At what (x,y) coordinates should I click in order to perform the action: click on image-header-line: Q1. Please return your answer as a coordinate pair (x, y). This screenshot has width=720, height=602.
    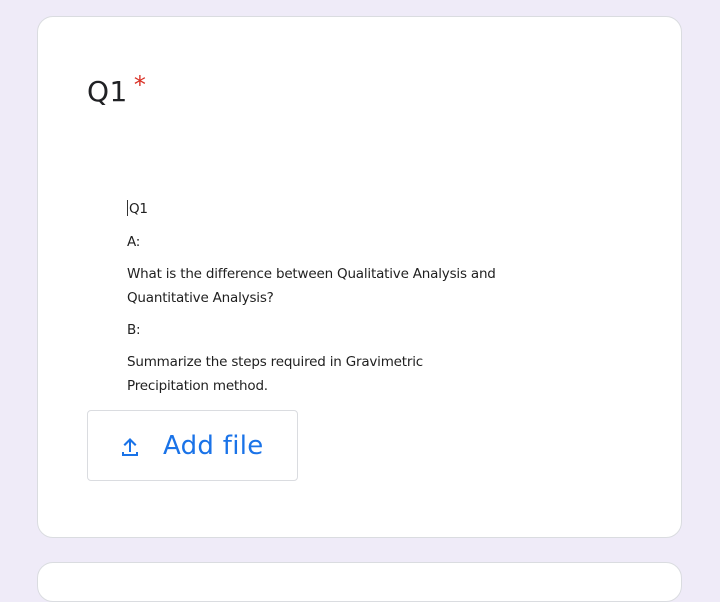
    Looking at the image, I should click on (137, 209).